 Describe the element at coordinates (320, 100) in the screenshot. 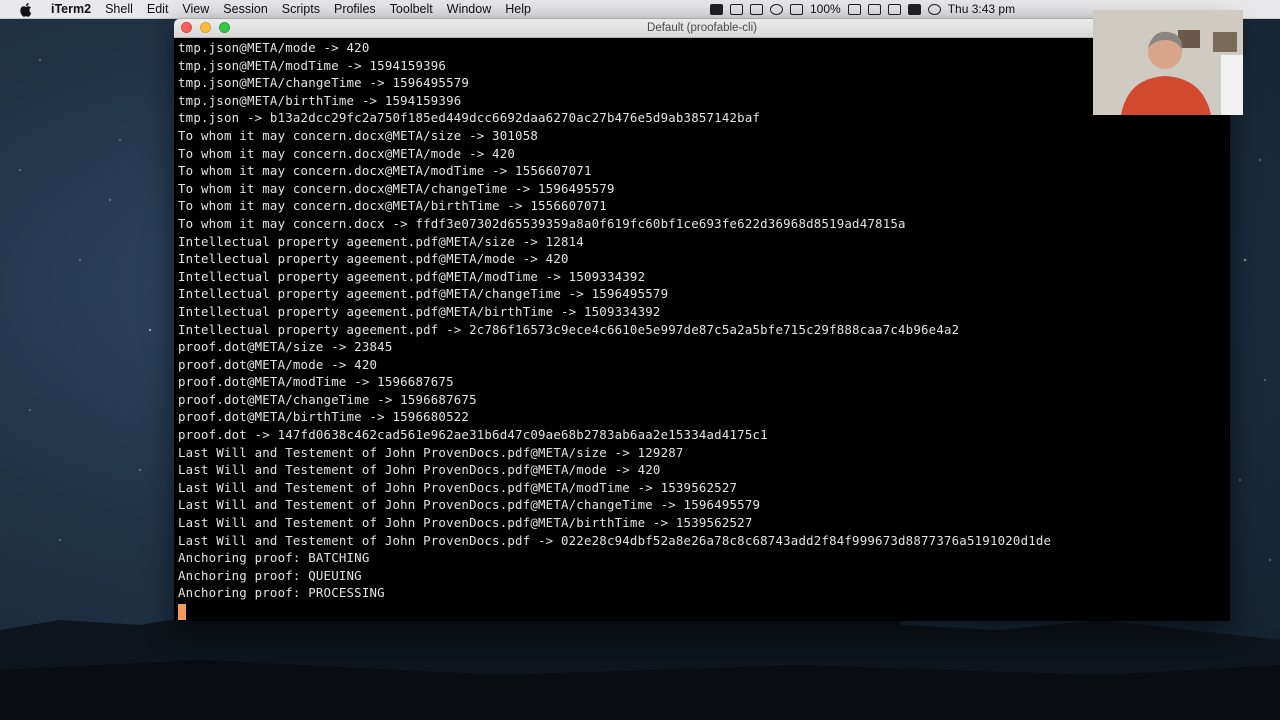

I see `terminal-line: tmp.json@META/birthTime -> 1594159396` at that location.